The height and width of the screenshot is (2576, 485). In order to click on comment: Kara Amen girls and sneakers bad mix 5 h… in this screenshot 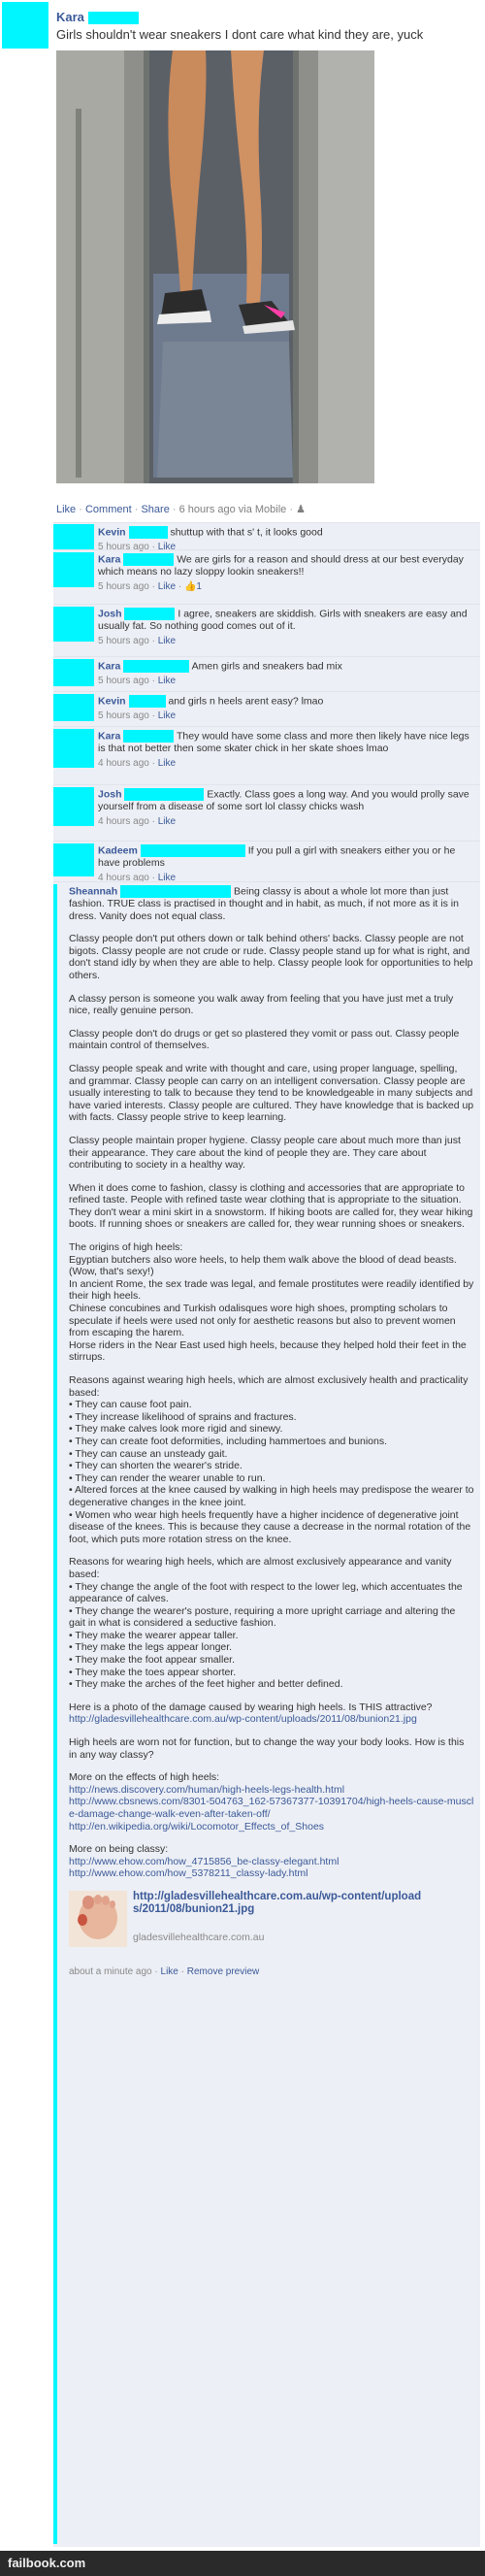, I will do `click(266, 674)`.